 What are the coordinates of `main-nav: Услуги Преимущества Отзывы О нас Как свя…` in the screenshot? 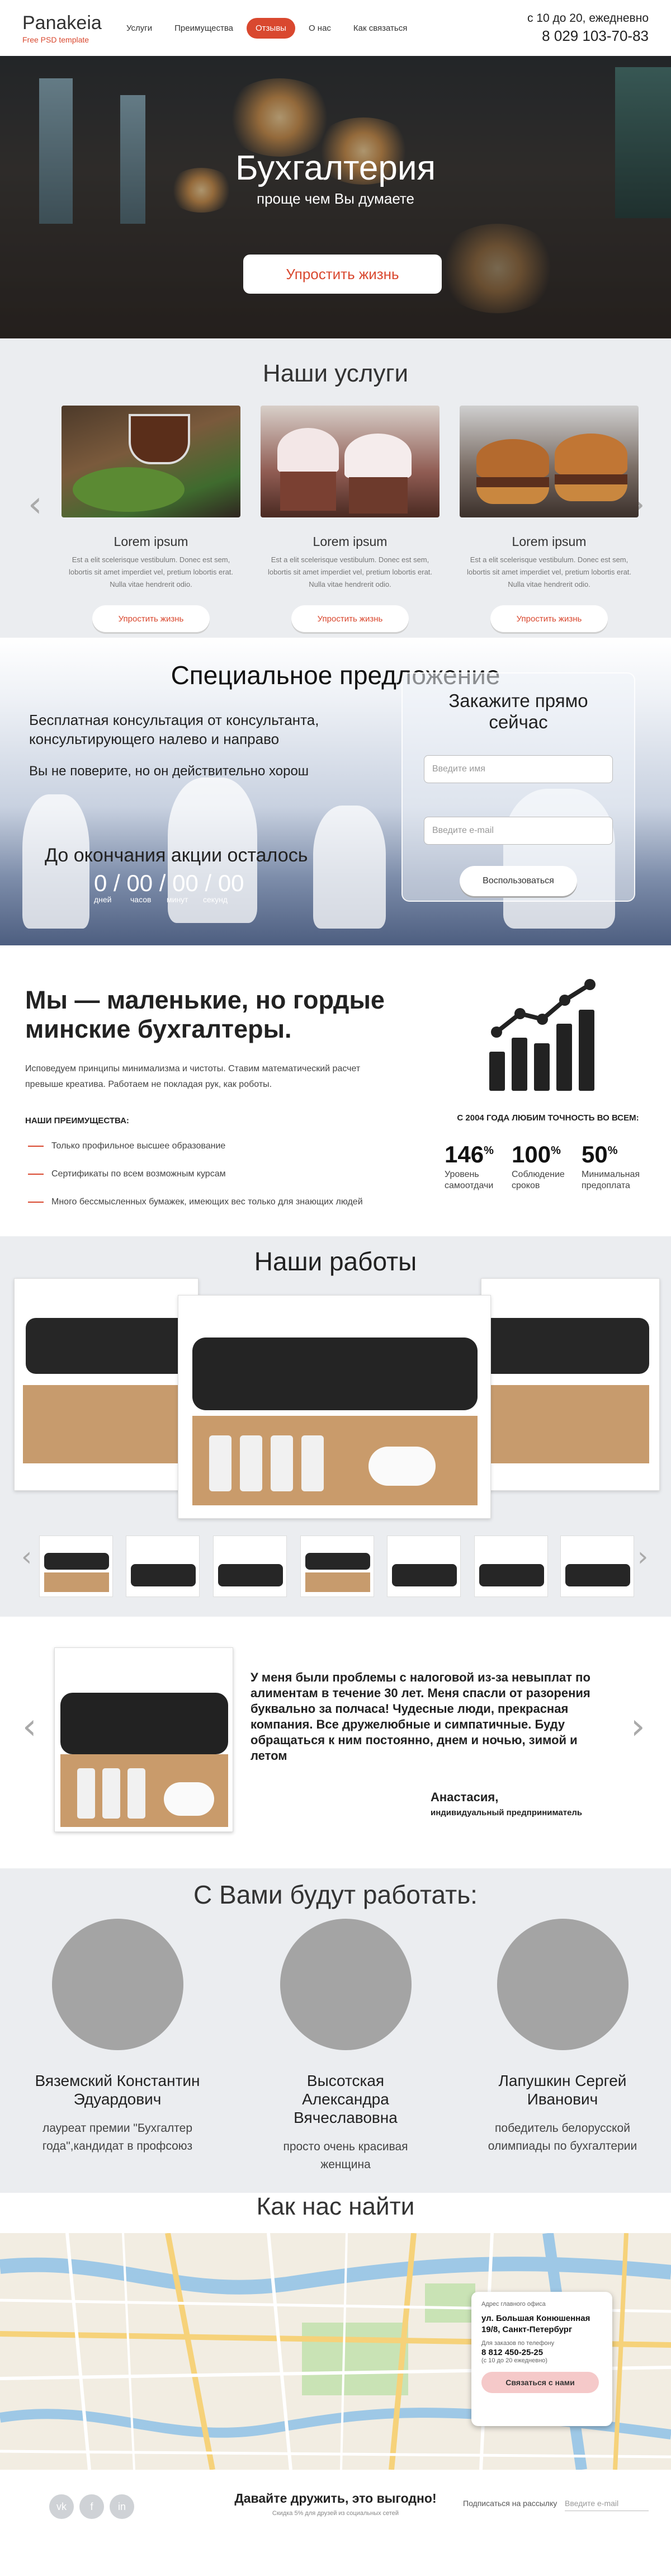 It's located at (268, 28).